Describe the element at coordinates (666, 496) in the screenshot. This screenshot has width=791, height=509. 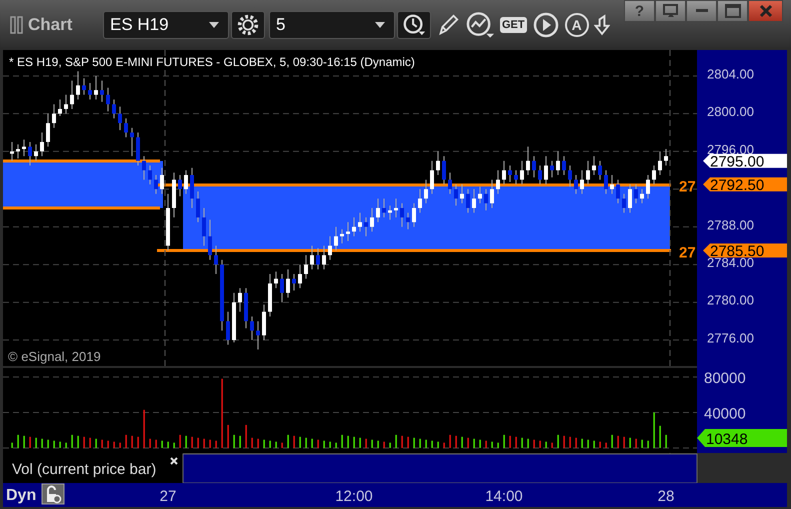
I see `time-label: 28` at that location.